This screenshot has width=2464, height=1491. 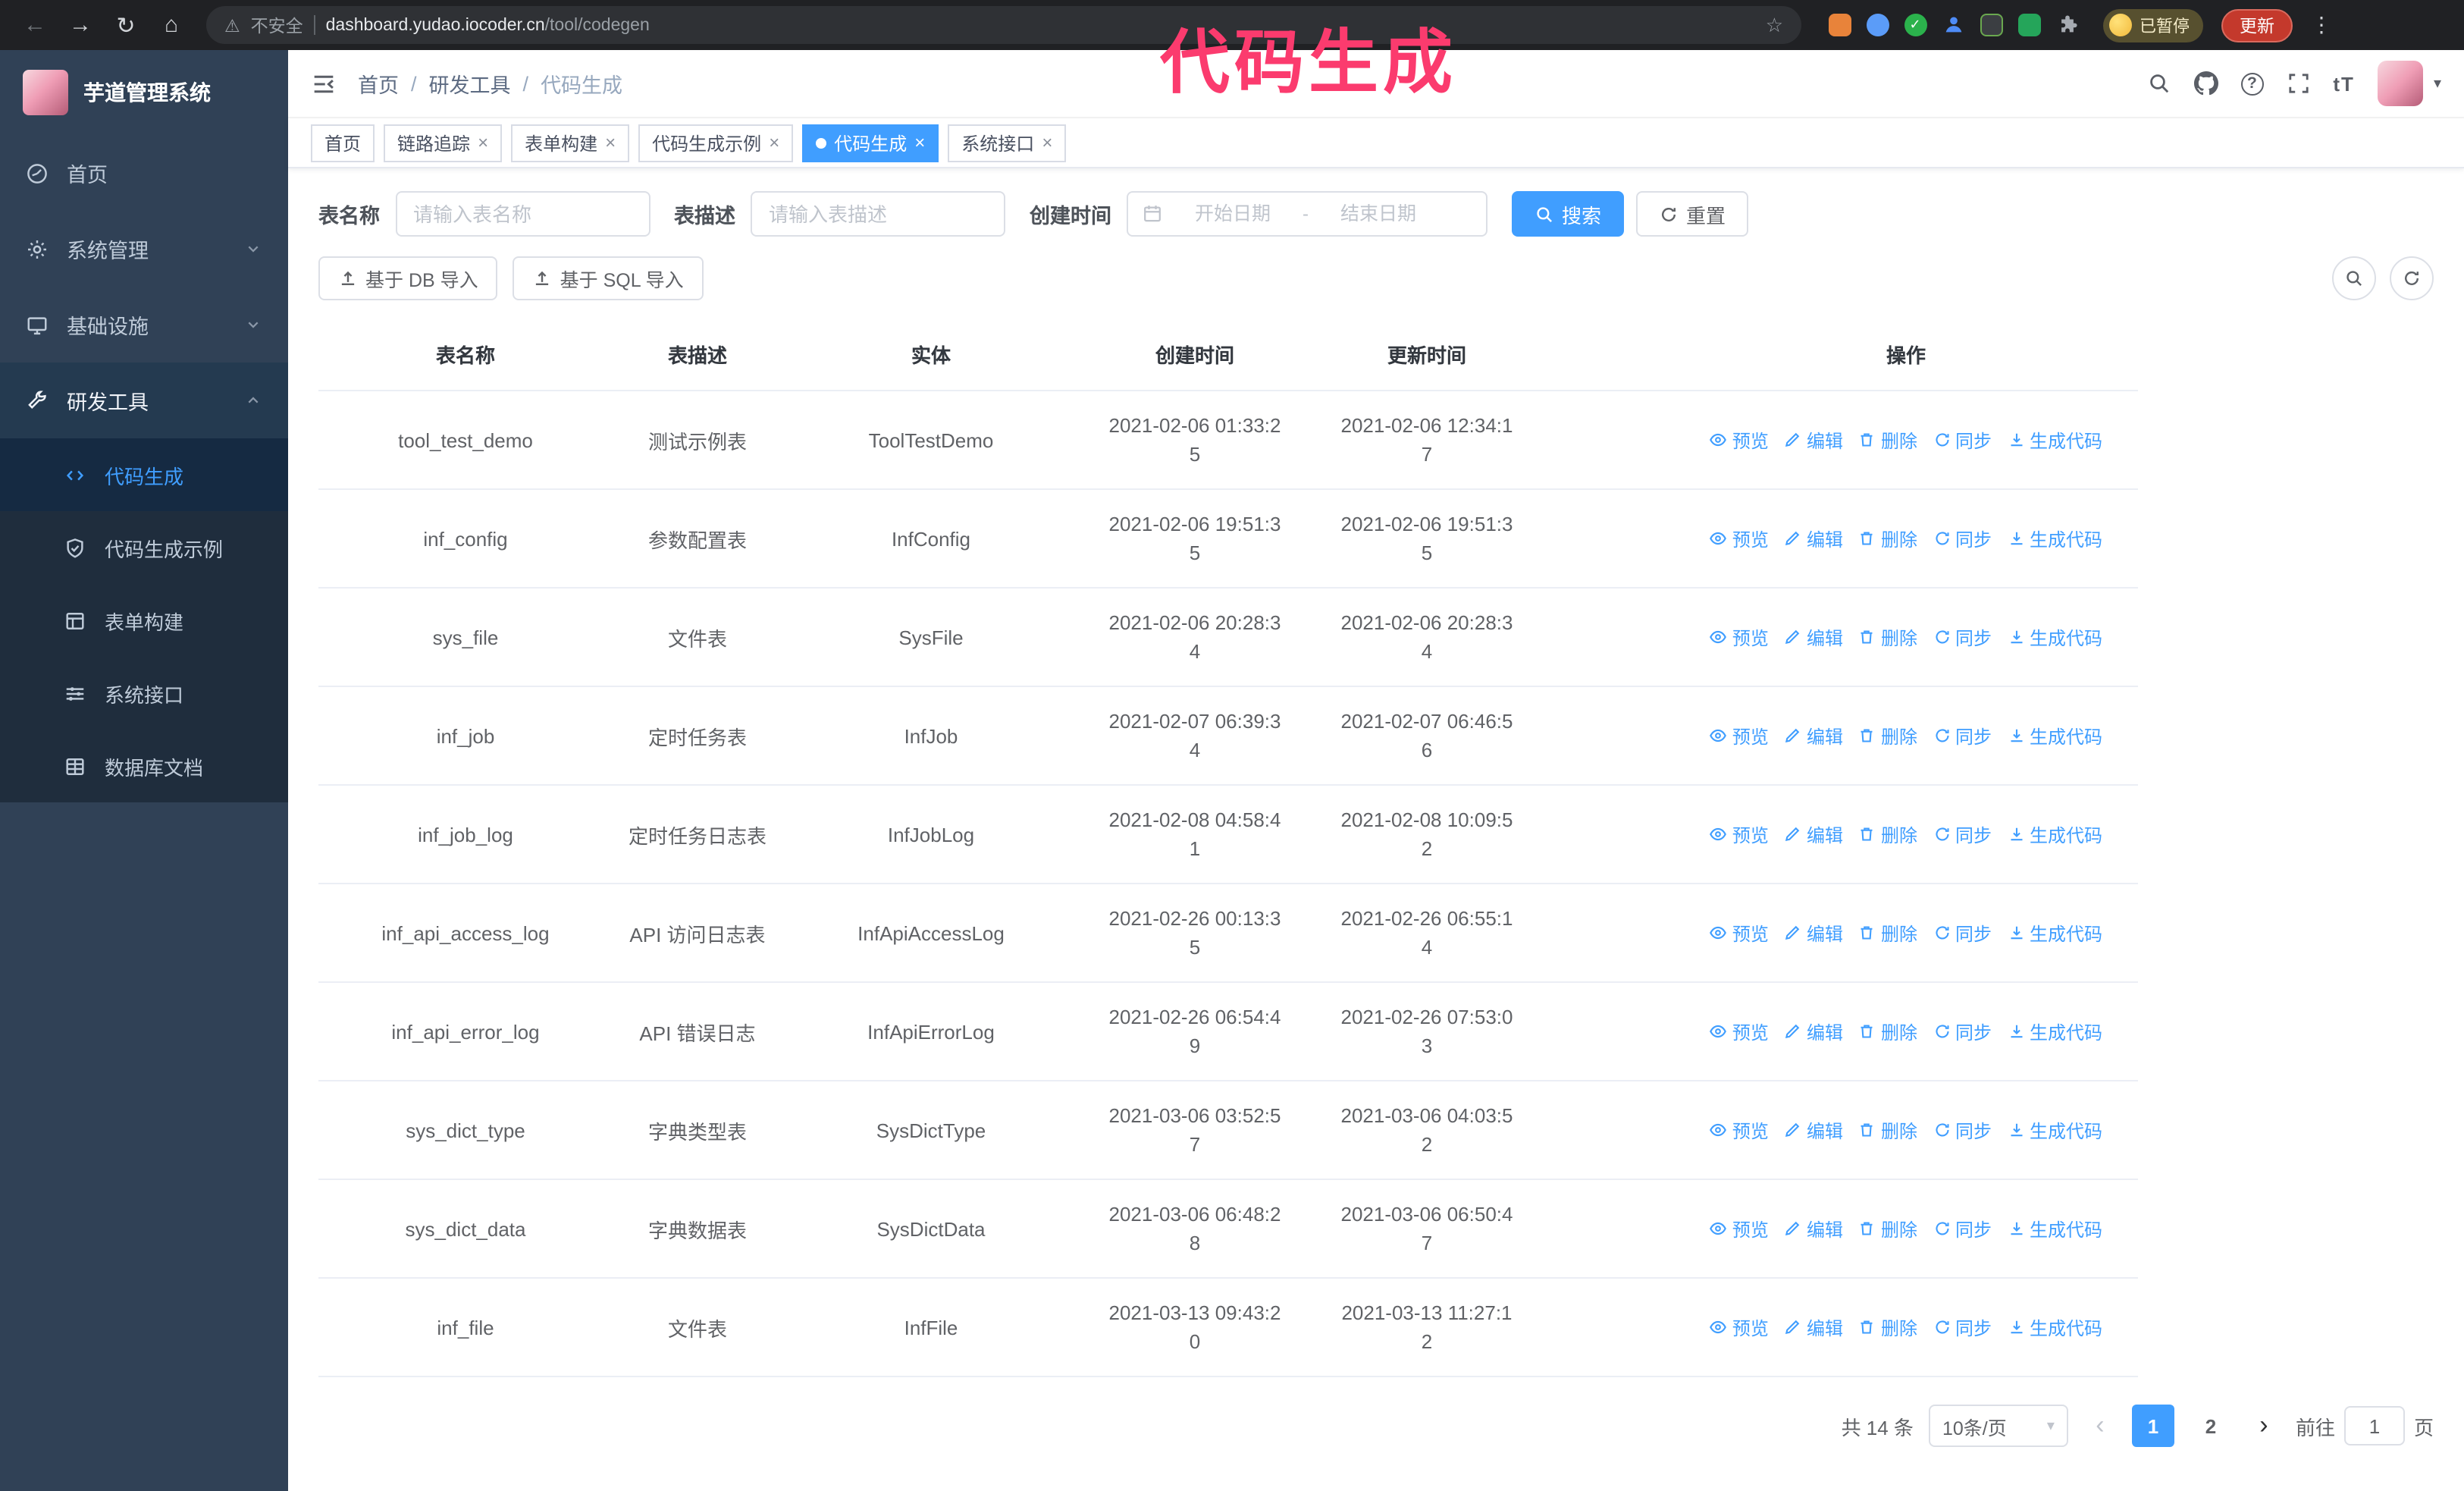 I want to click on tab-home: 首页, so click(x=343, y=143).